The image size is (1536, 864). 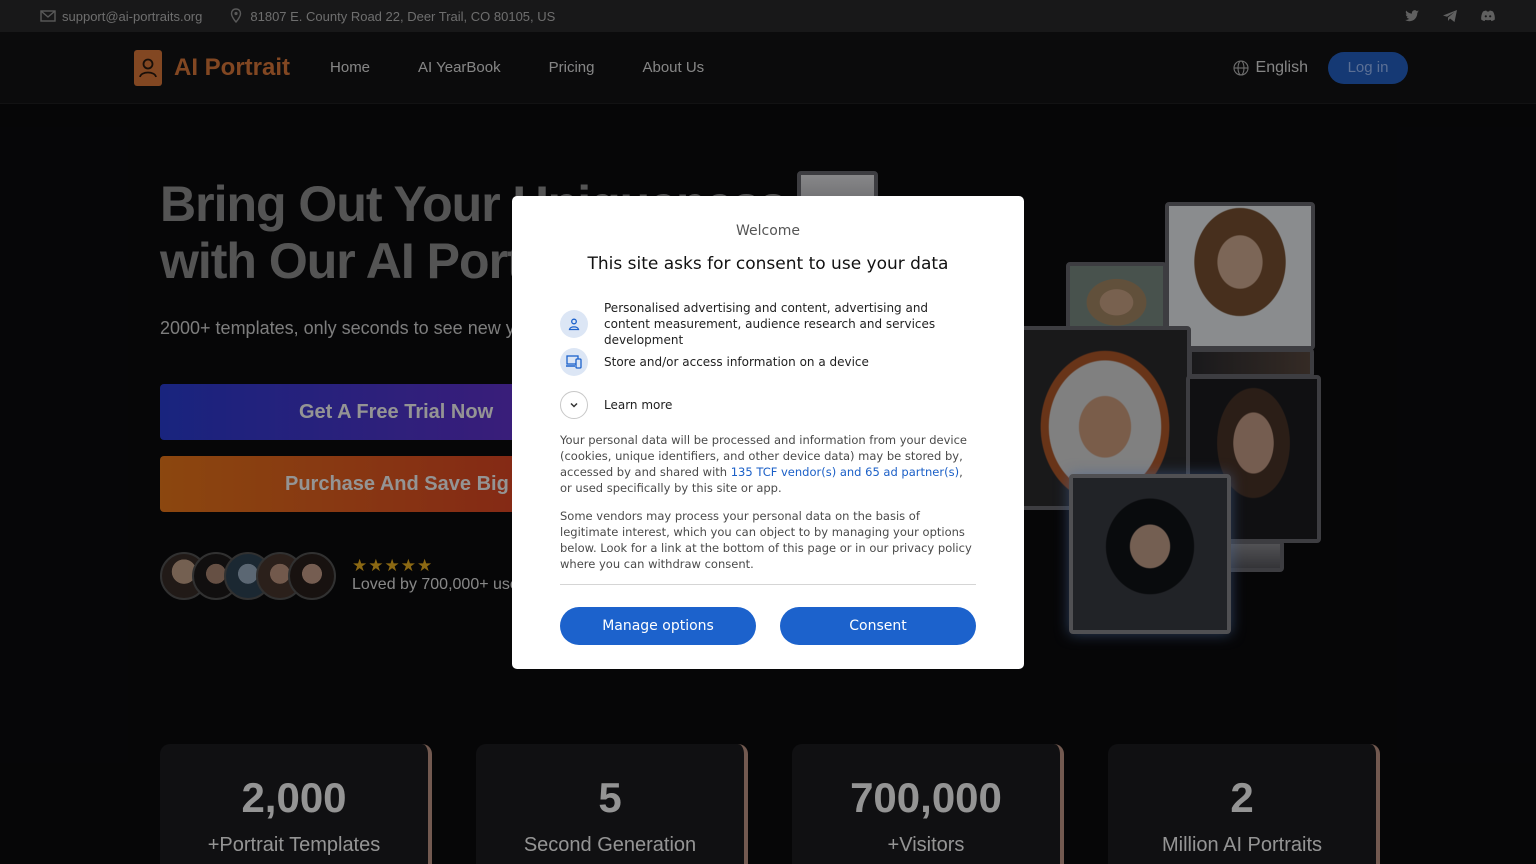 I want to click on devices-icon, so click(x=574, y=362).